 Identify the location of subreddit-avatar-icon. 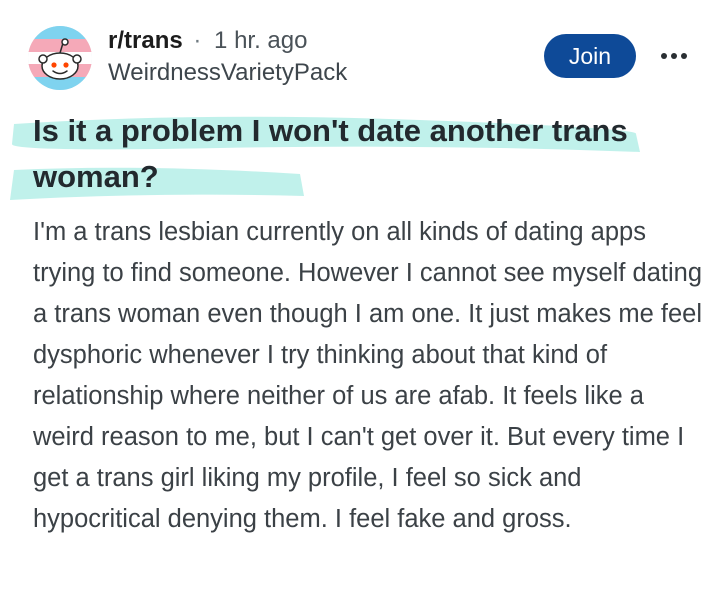
(60, 58).